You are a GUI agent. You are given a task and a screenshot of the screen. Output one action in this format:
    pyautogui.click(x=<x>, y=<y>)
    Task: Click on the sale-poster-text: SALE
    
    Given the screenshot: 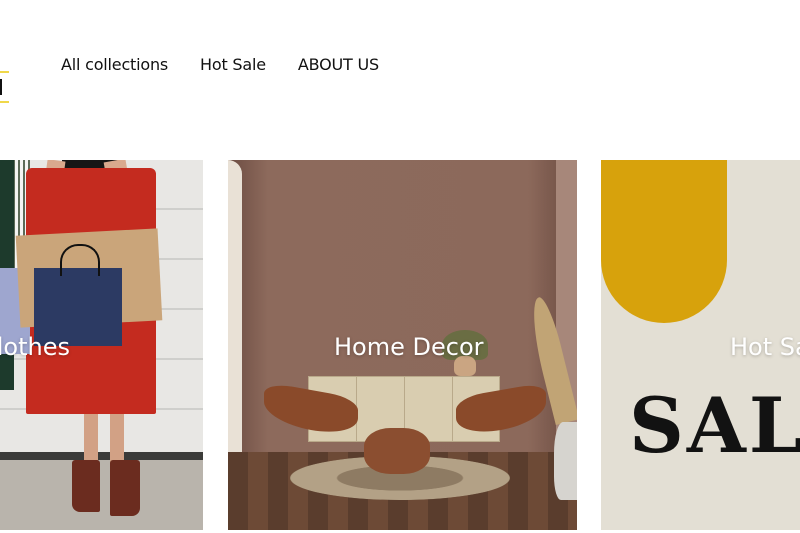 What is the action you would take?
    pyautogui.click(x=714, y=425)
    